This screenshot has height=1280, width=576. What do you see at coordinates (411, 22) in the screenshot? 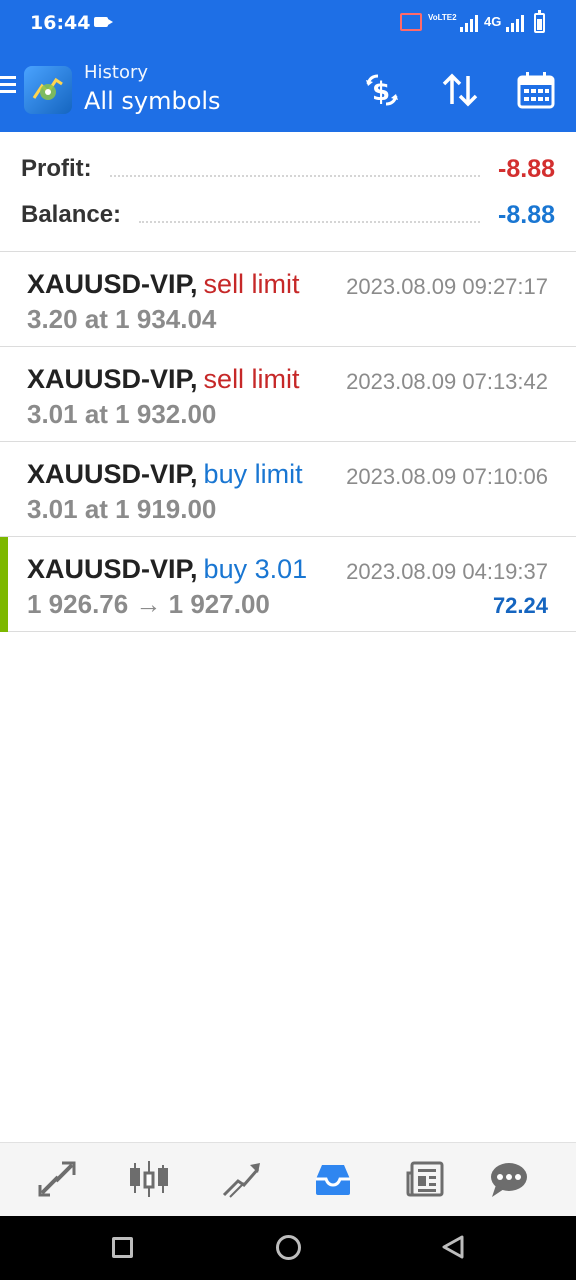
I see `cast-icon` at bounding box center [411, 22].